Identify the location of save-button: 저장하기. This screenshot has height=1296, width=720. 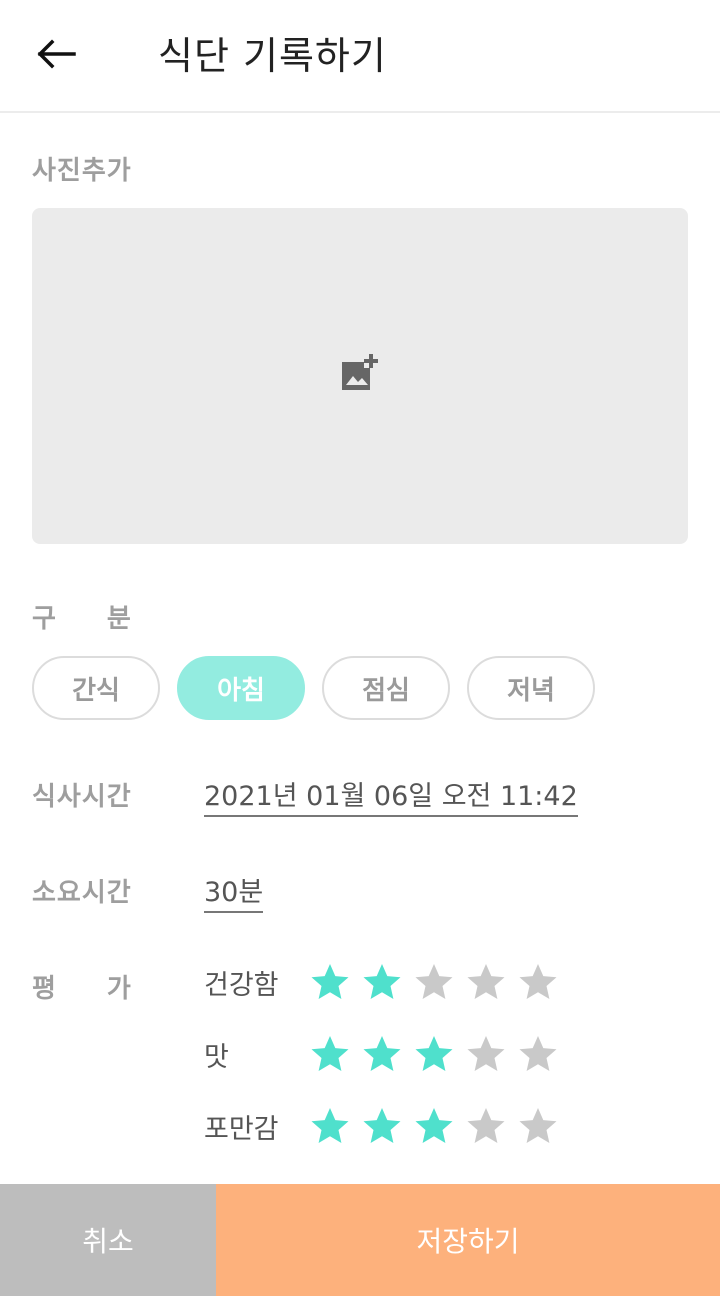
(468, 1240).